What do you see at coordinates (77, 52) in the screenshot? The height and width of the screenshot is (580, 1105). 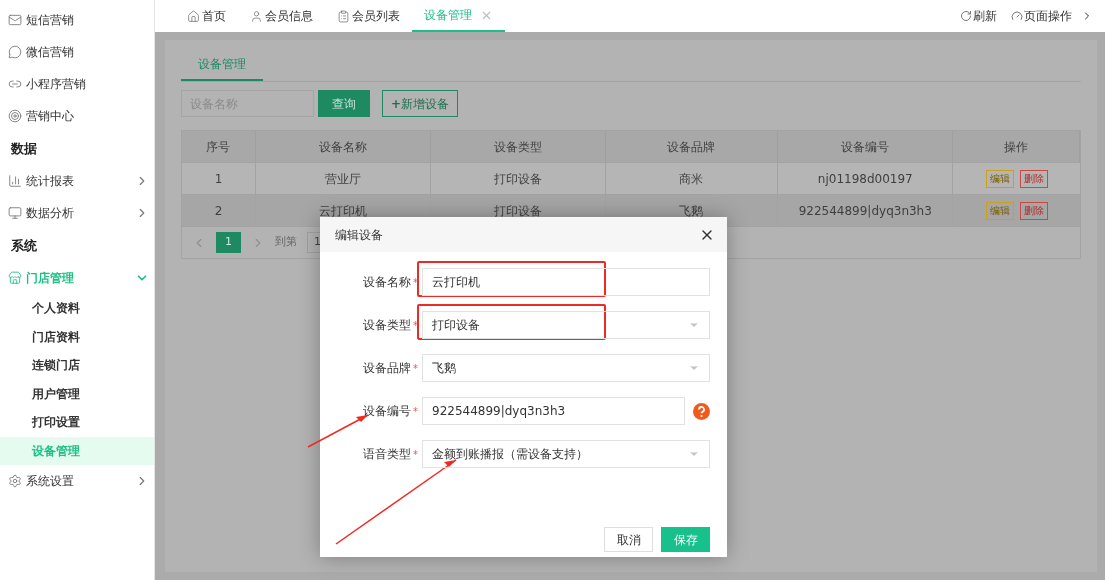 I see `sidebar-item: 微信营销` at bounding box center [77, 52].